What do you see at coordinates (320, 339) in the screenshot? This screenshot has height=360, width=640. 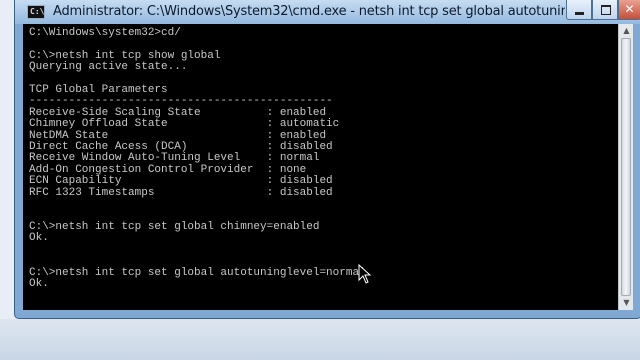 I see `desktop-background` at bounding box center [320, 339].